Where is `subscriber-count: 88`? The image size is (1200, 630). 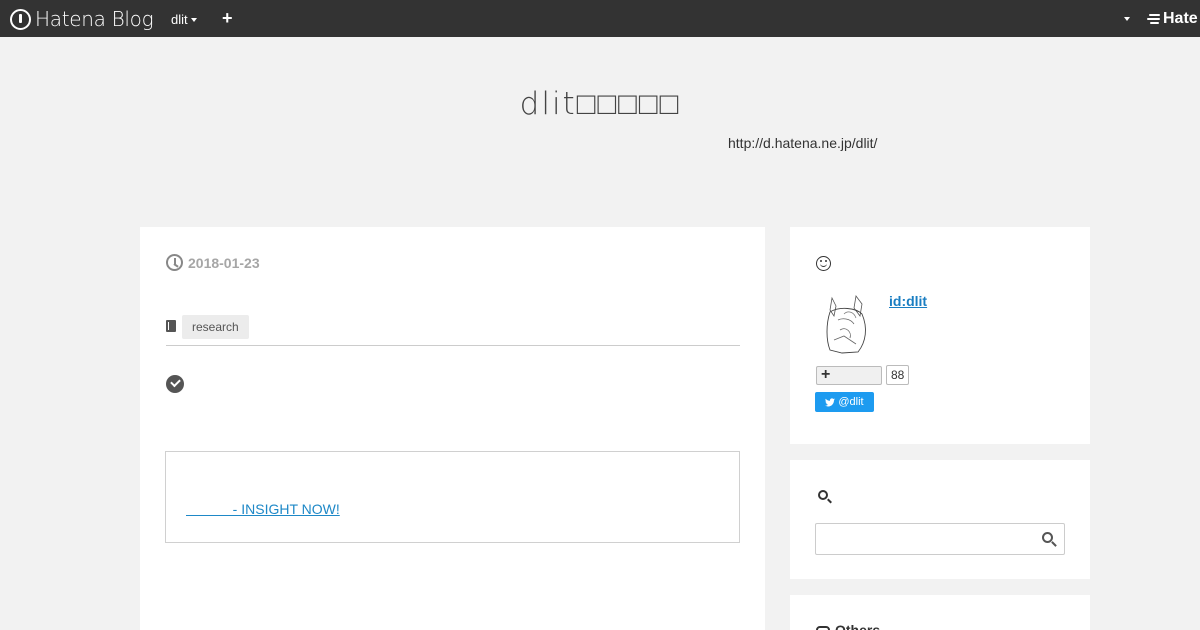
subscriber-count: 88 is located at coordinates (898, 375).